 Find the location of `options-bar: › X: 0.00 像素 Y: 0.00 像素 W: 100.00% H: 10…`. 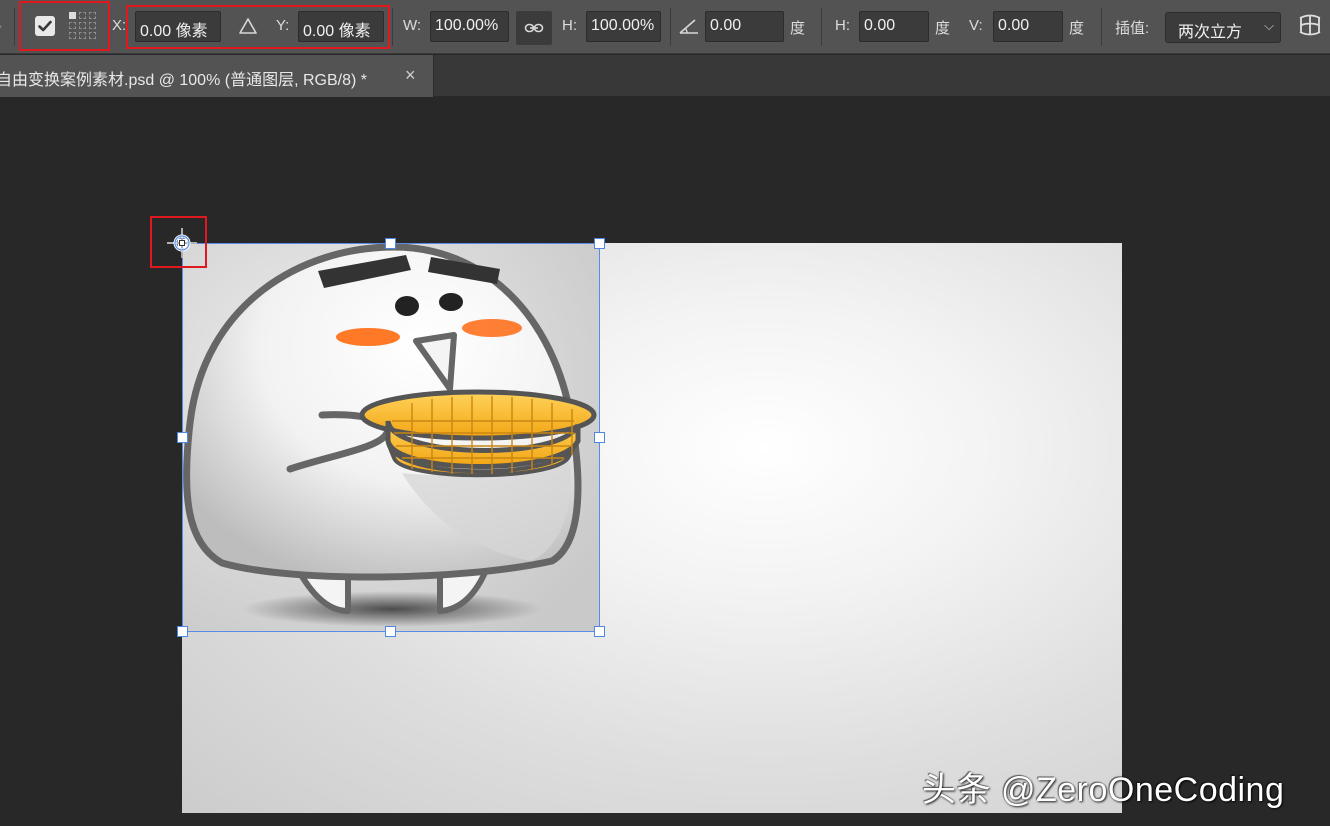

options-bar: › X: 0.00 像素 Y: 0.00 像素 W: 100.00% H: 10… is located at coordinates (665, 27).